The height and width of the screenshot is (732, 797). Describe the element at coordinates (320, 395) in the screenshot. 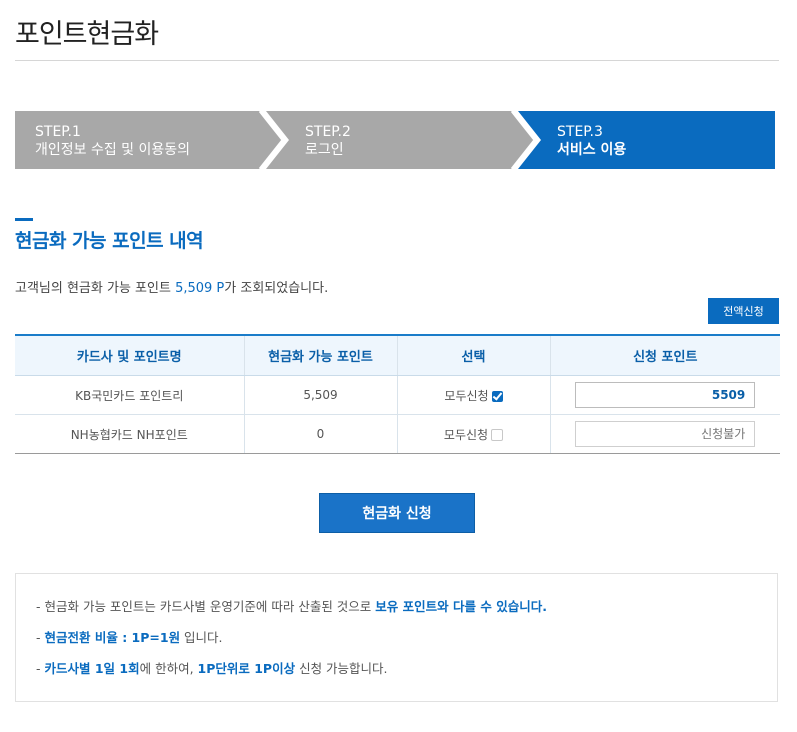

I see `available-points: 5,509` at that location.